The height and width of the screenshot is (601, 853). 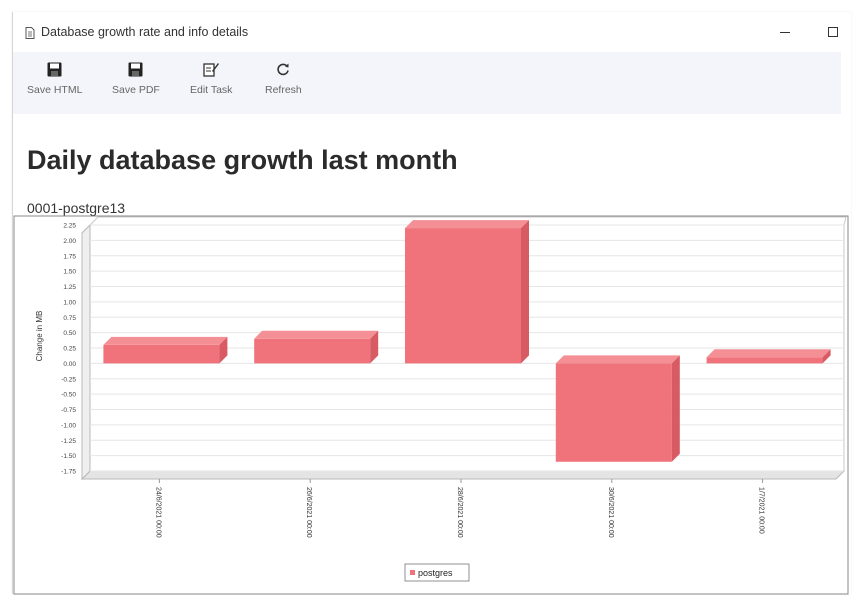 What do you see at coordinates (86, 352) in the screenshot?
I see `plot-left-wall` at bounding box center [86, 352].